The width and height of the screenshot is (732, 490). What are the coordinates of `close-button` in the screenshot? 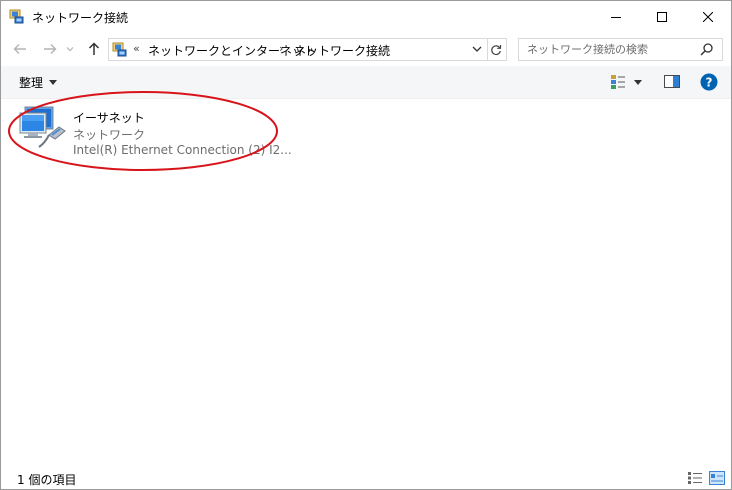 It's located at (708, 16).